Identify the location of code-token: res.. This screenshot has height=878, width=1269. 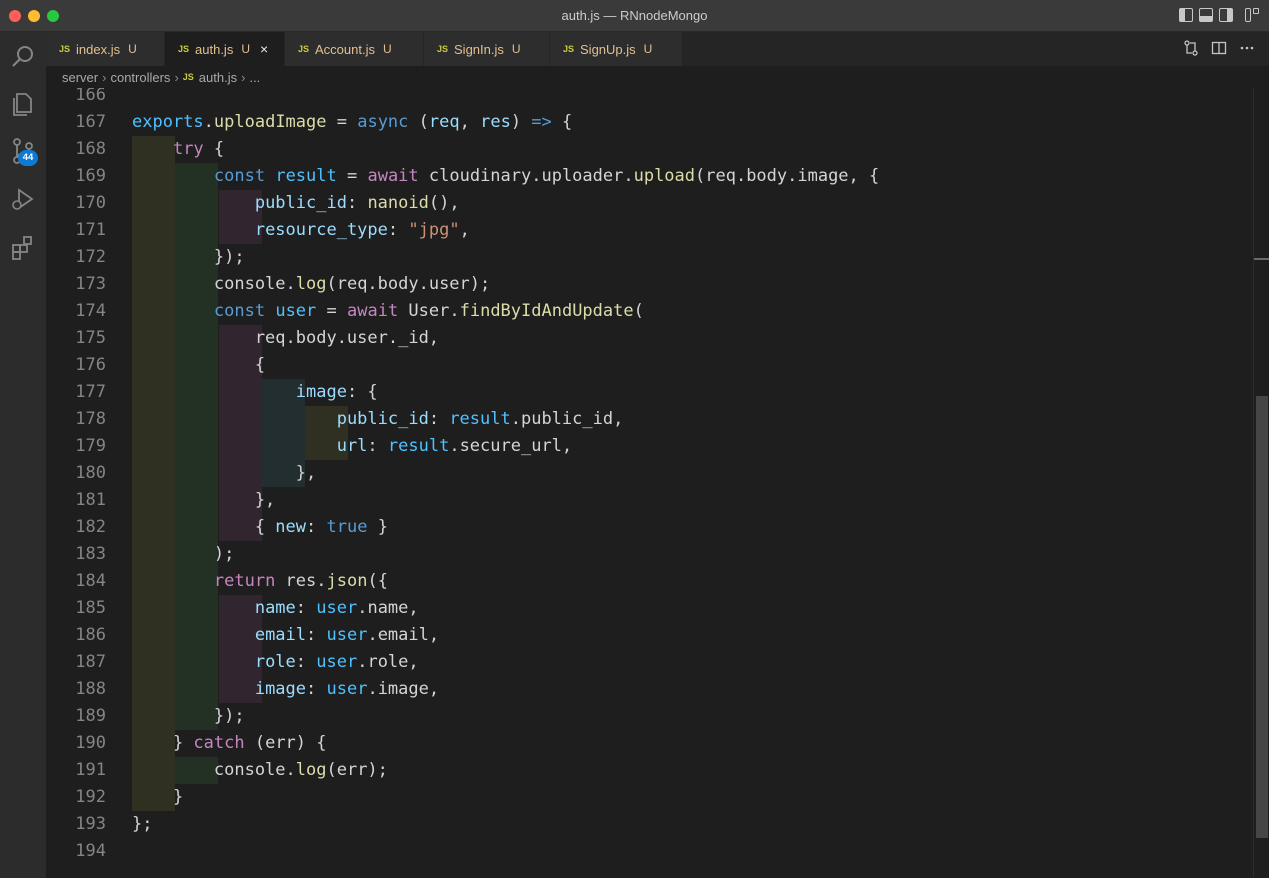
(301, 581).